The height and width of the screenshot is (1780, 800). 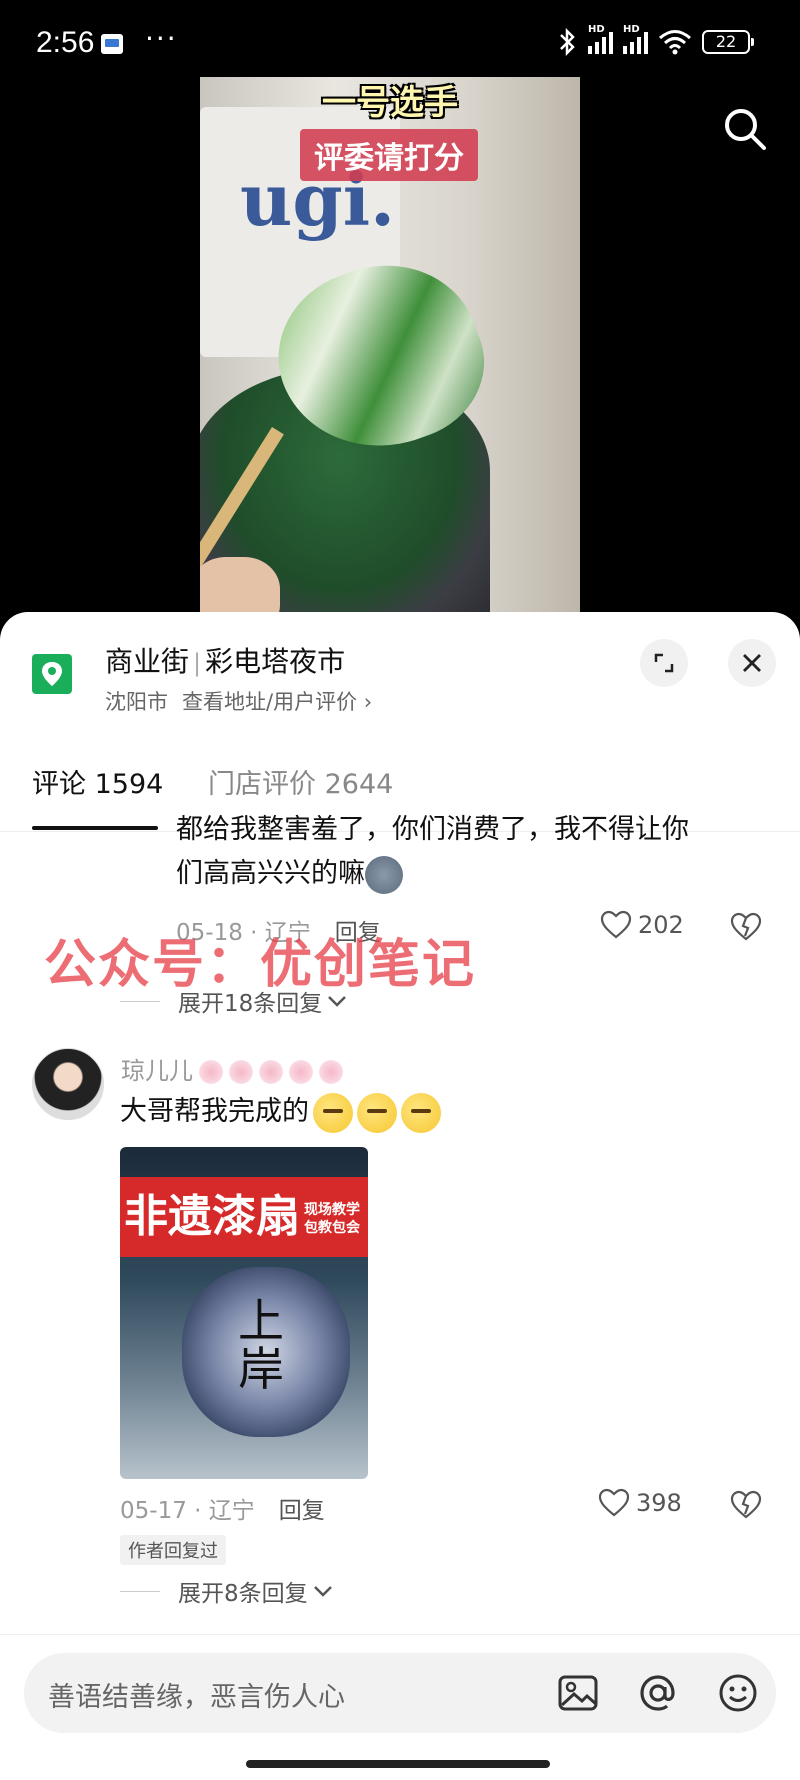 What do you see at coordinates (389, 155) in the screenshot?
I see `video-caption-main: 评委请打分` at bounding box center [389, 155].